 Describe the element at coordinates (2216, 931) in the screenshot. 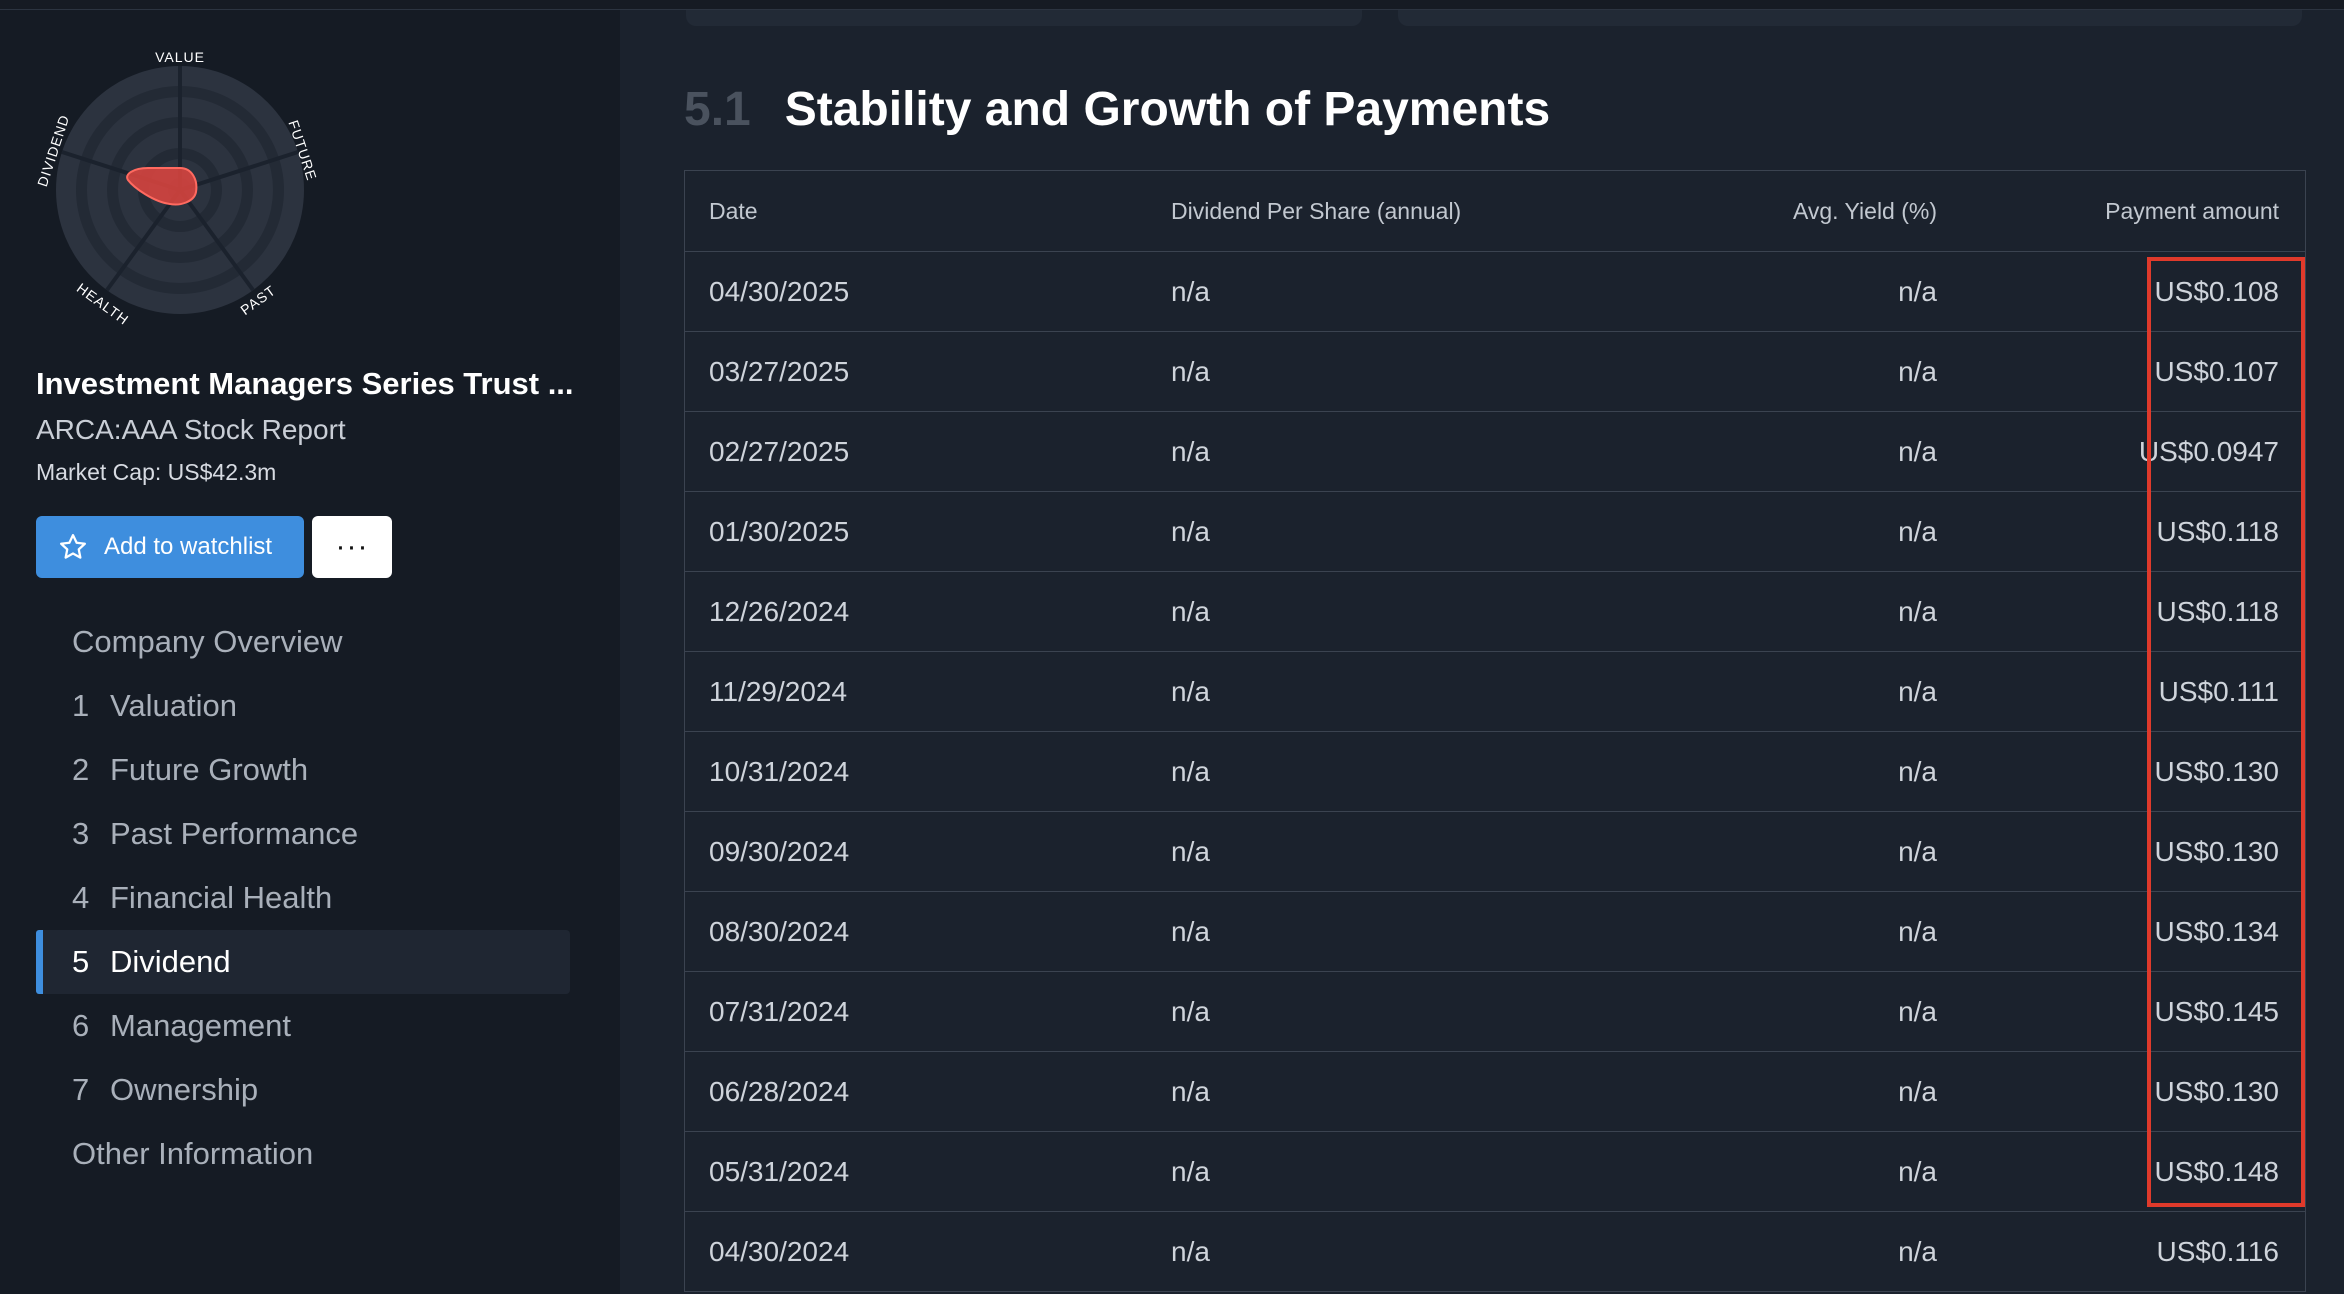

I see `cell-payment: US$0.134` at that location.